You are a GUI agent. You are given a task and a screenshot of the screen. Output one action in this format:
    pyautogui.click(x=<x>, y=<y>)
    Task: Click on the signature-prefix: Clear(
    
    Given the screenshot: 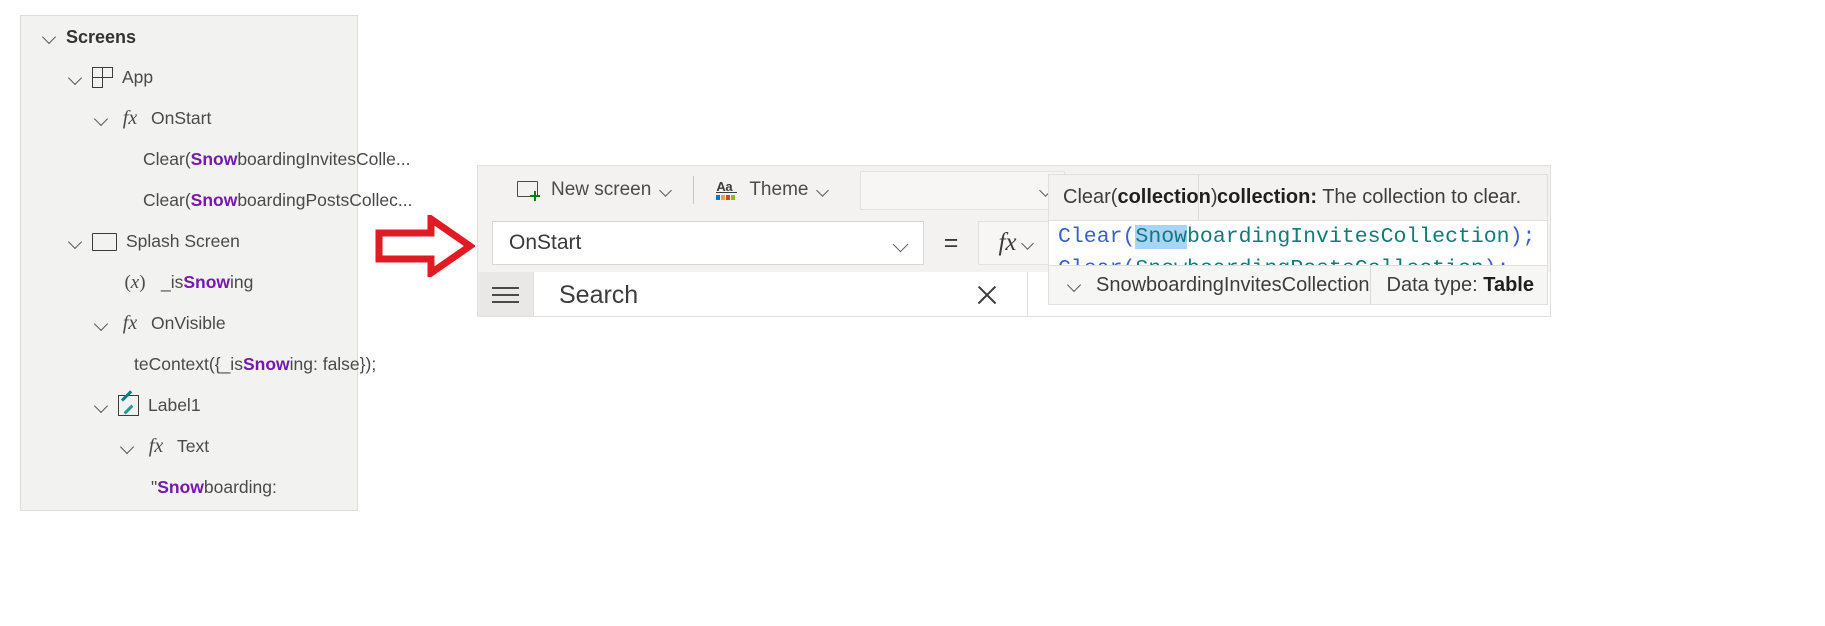 What is the action you would take?
    pyautogui.click(x=1090, y=197)
    